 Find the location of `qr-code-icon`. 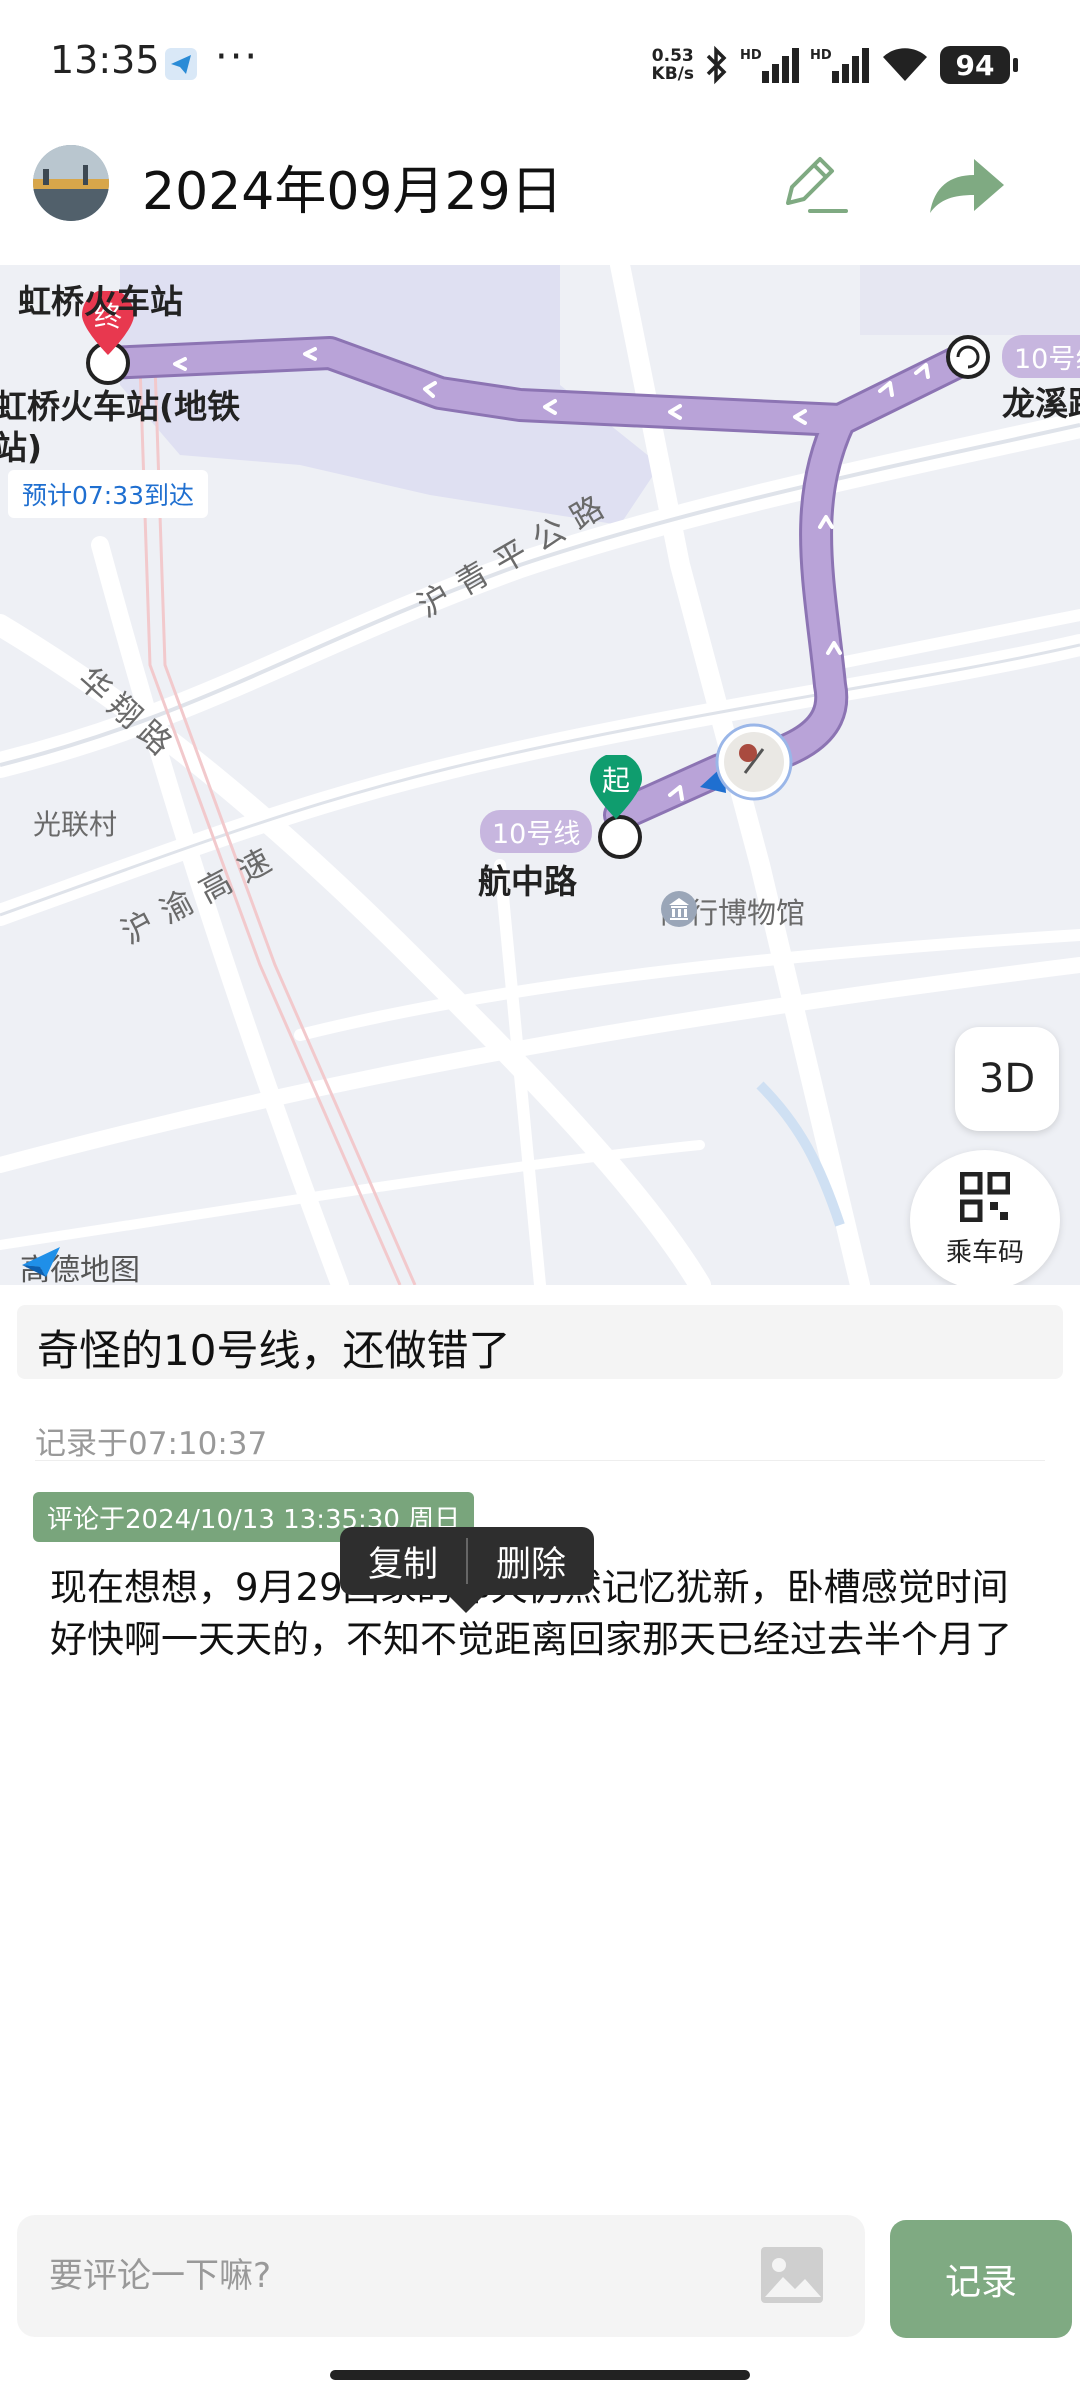

qr-code-icon is located at coordinates (985, 1197).